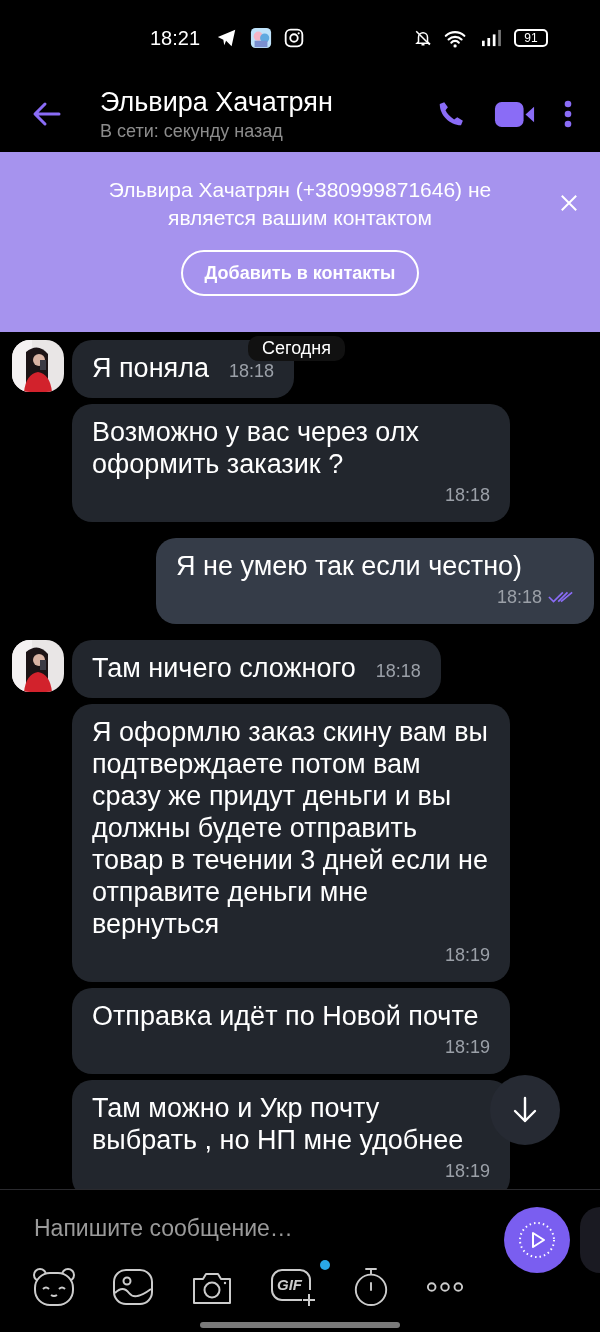  What do you see at coordinates (285, 1016) in the screenshot?
I see `message-text: Отправка идёт по Новой почте` at bounding box center [285, 1016].